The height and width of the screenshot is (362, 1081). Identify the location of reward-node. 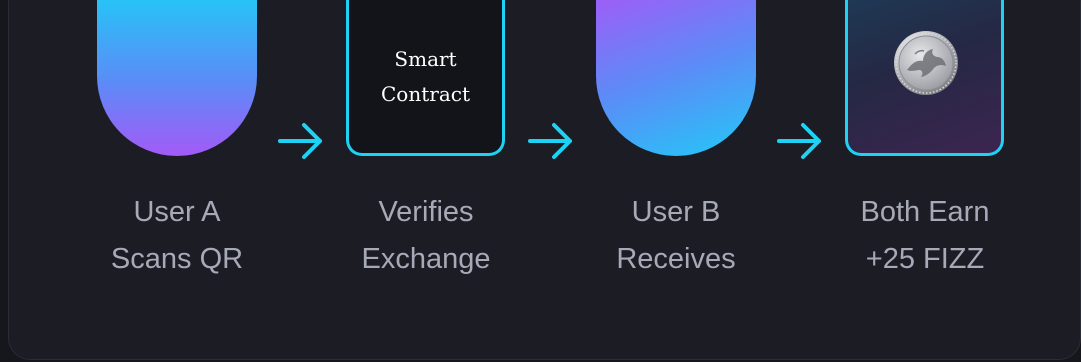
(924, 78).